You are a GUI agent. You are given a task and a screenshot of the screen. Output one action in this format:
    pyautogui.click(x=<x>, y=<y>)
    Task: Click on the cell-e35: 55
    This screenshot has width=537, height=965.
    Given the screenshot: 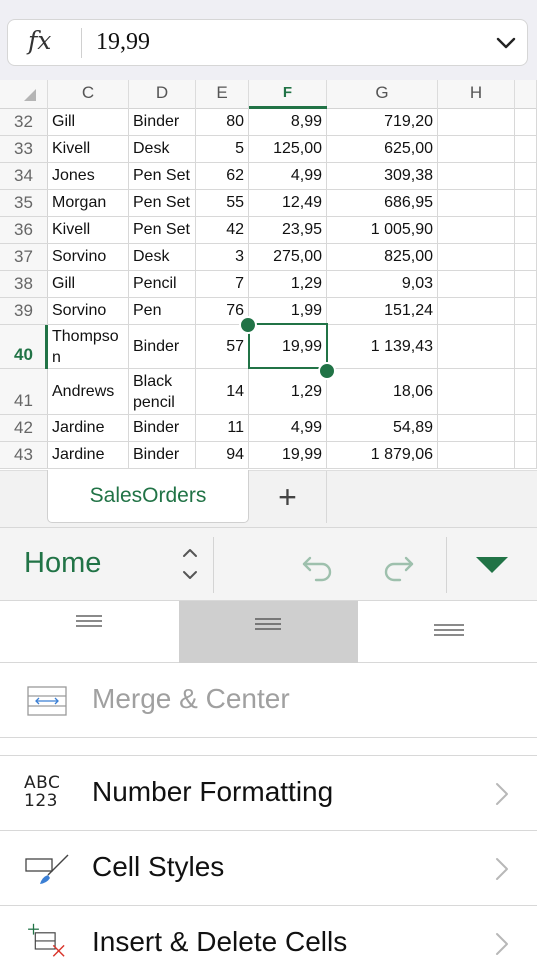 What is the action you would take?
    pyautogui.click(x=222, y=203)
    